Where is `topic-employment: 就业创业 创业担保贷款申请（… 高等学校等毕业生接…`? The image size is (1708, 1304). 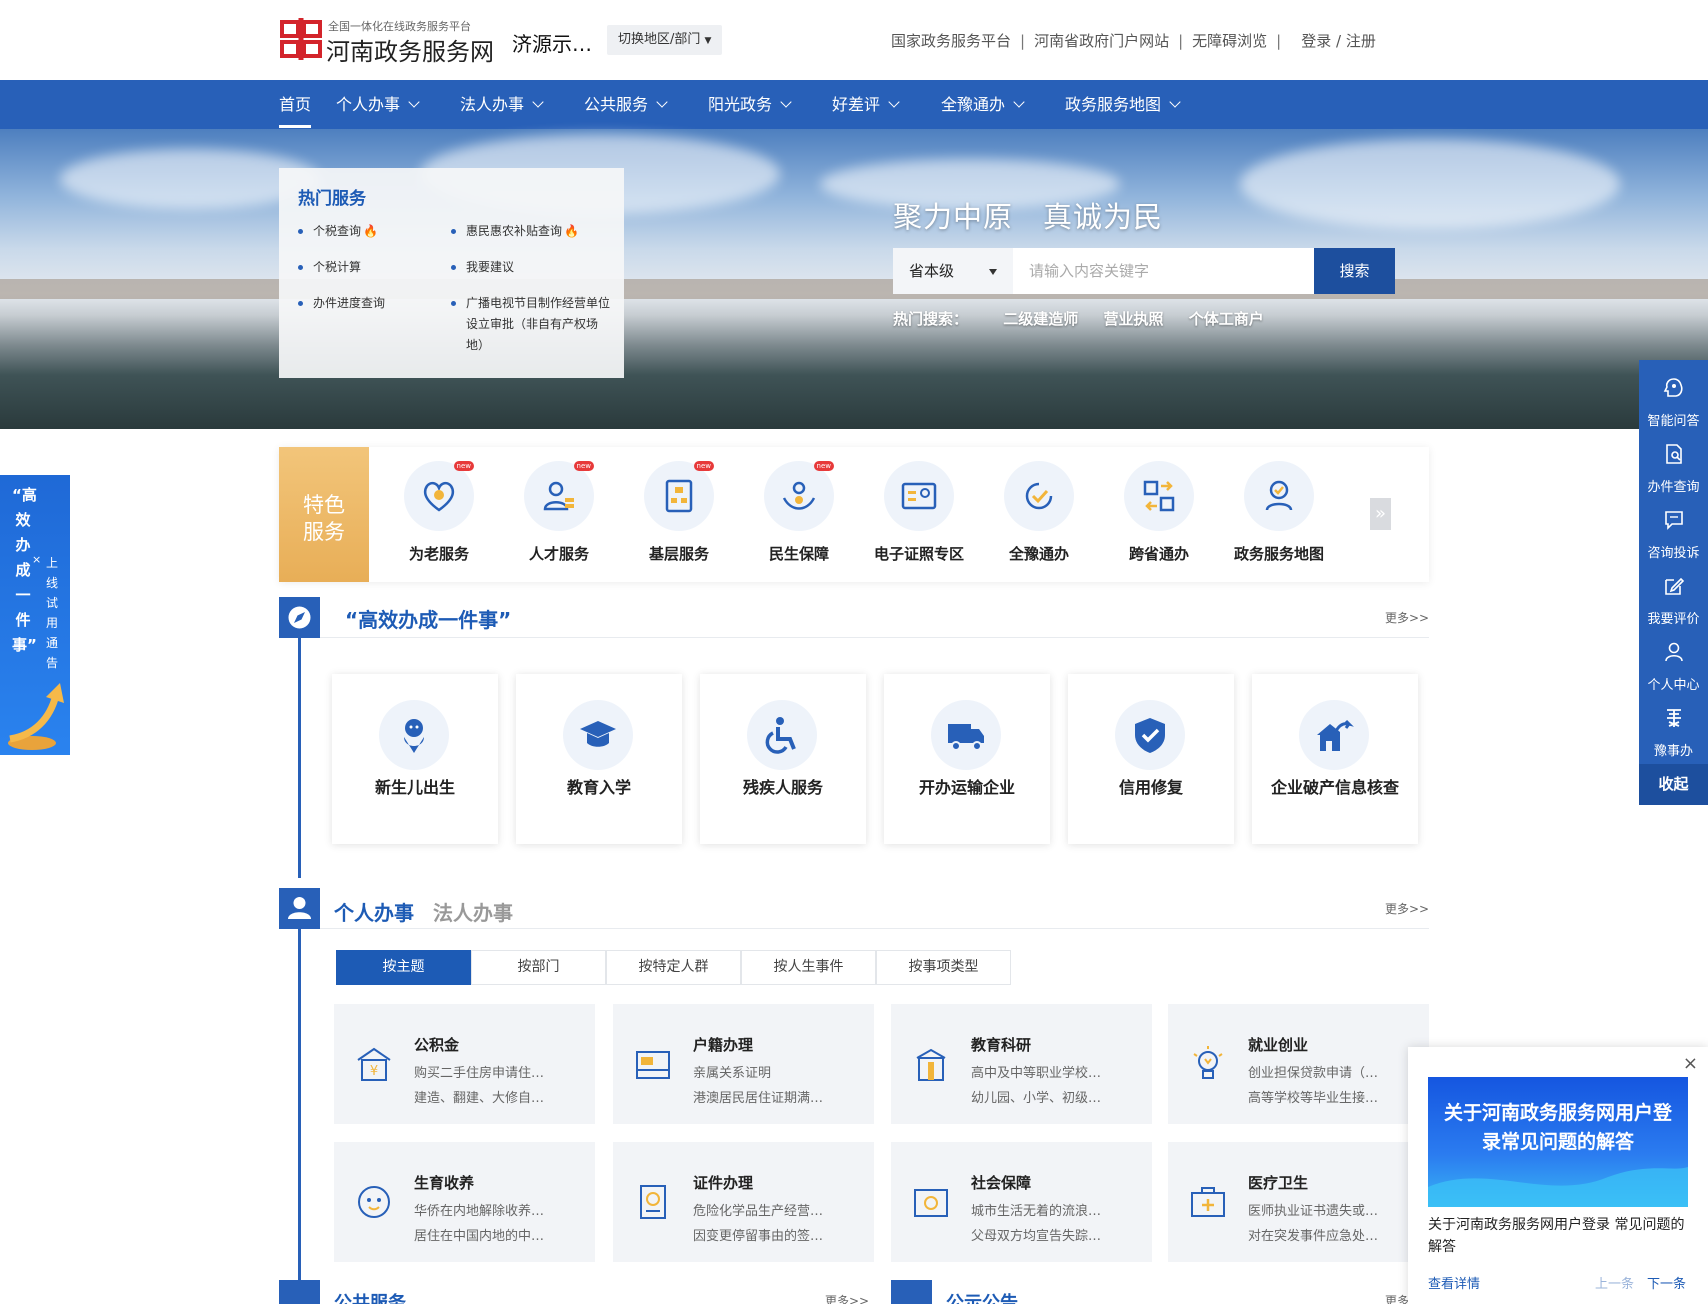 topic-employment: 就业创业 创业担保贷款申请（… 高等学校等毕业生接… is located at coordinates (1298, 1064).